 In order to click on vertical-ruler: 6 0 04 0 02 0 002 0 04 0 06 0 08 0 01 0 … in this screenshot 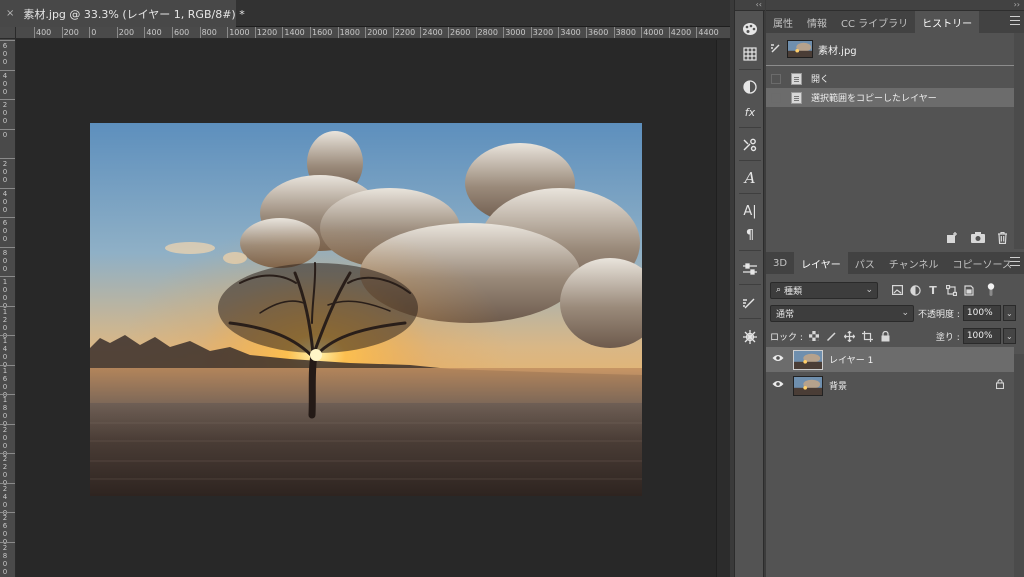, I will do `click(8, 308)`.